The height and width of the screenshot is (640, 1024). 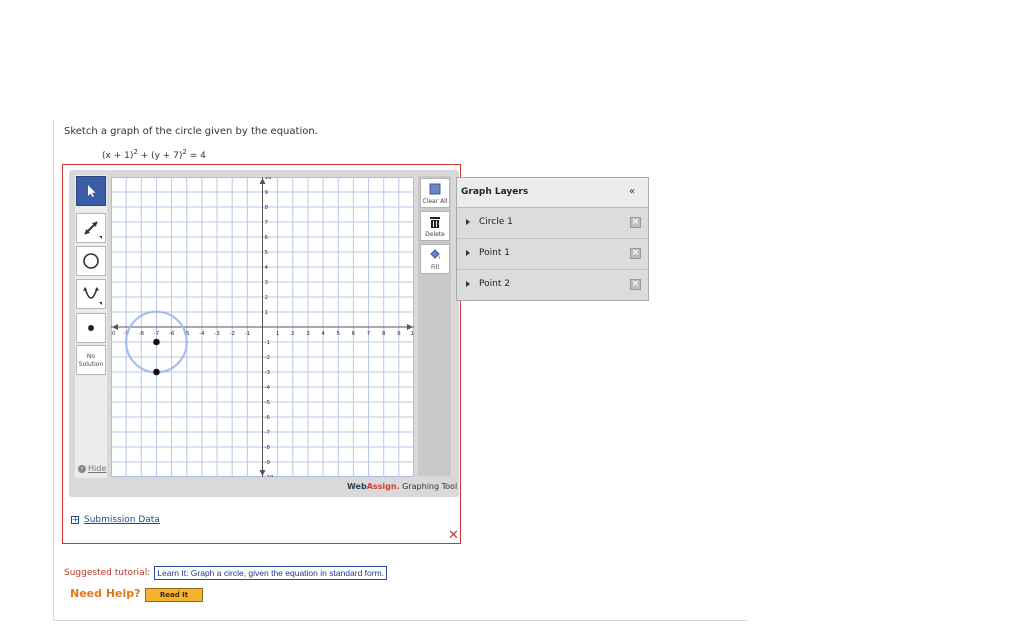 I want to click on collapse-panel-icon: «, so click(x=632, y=191).